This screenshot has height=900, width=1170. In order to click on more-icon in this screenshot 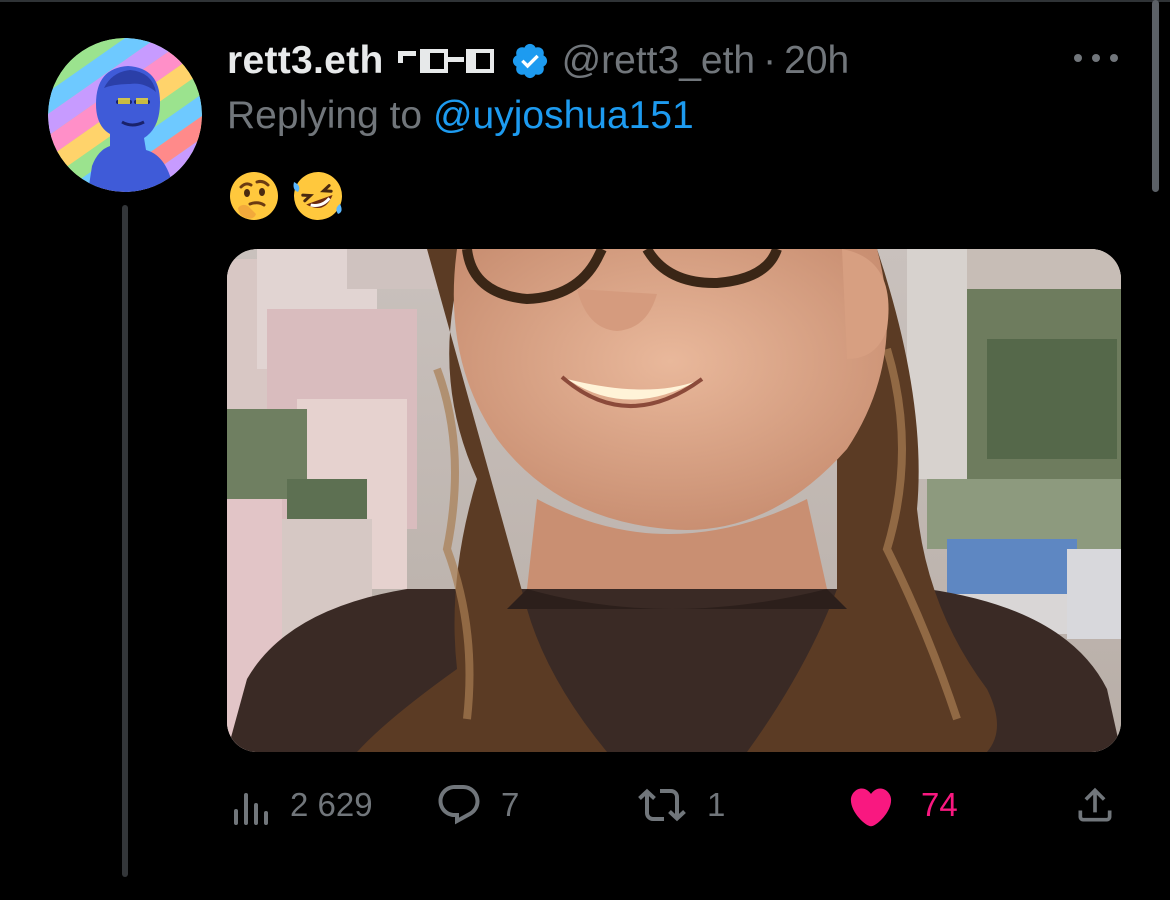, I will do `click(1096, 58)`.